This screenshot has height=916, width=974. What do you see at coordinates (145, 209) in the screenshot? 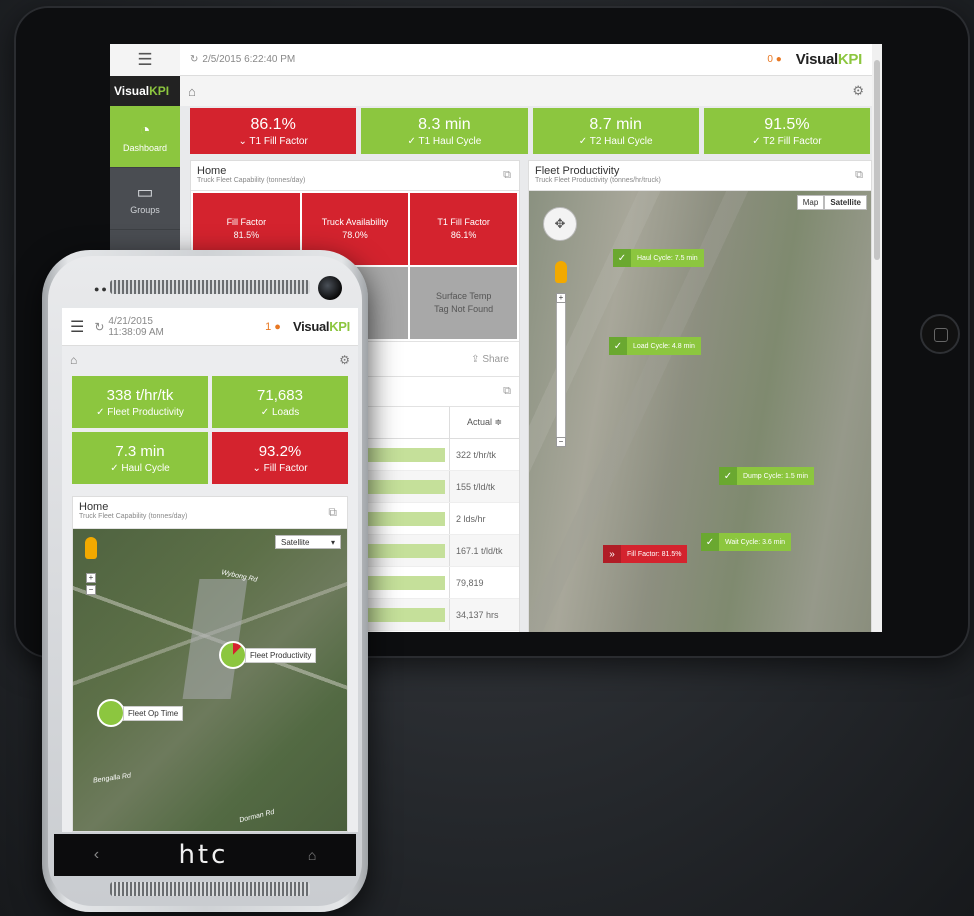
I see `sidebar-item-label: Groups` at bounding box center [145, 209].